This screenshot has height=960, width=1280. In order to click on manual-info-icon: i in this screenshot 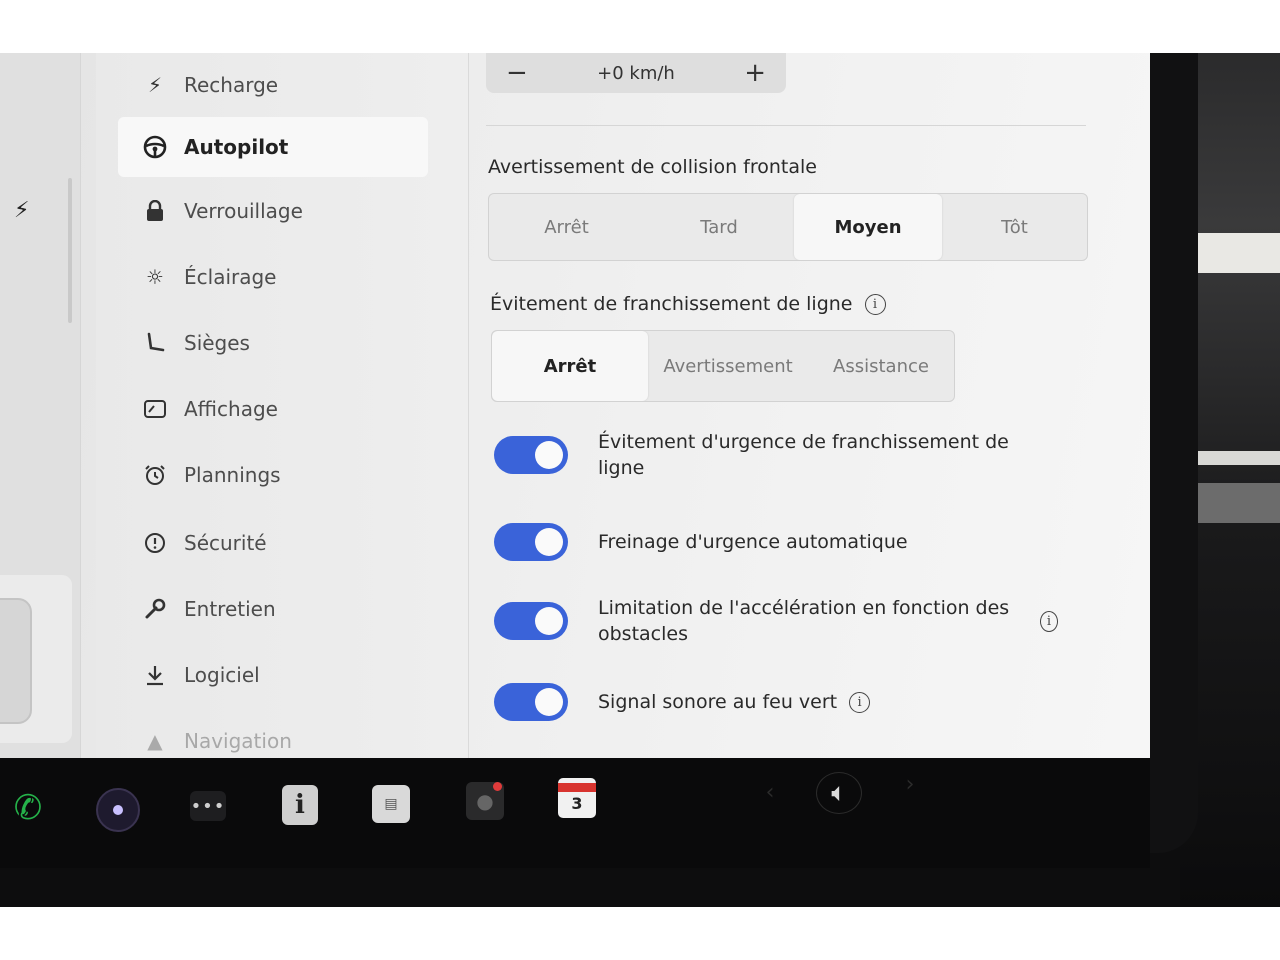, I will do `click(300, 805)`.